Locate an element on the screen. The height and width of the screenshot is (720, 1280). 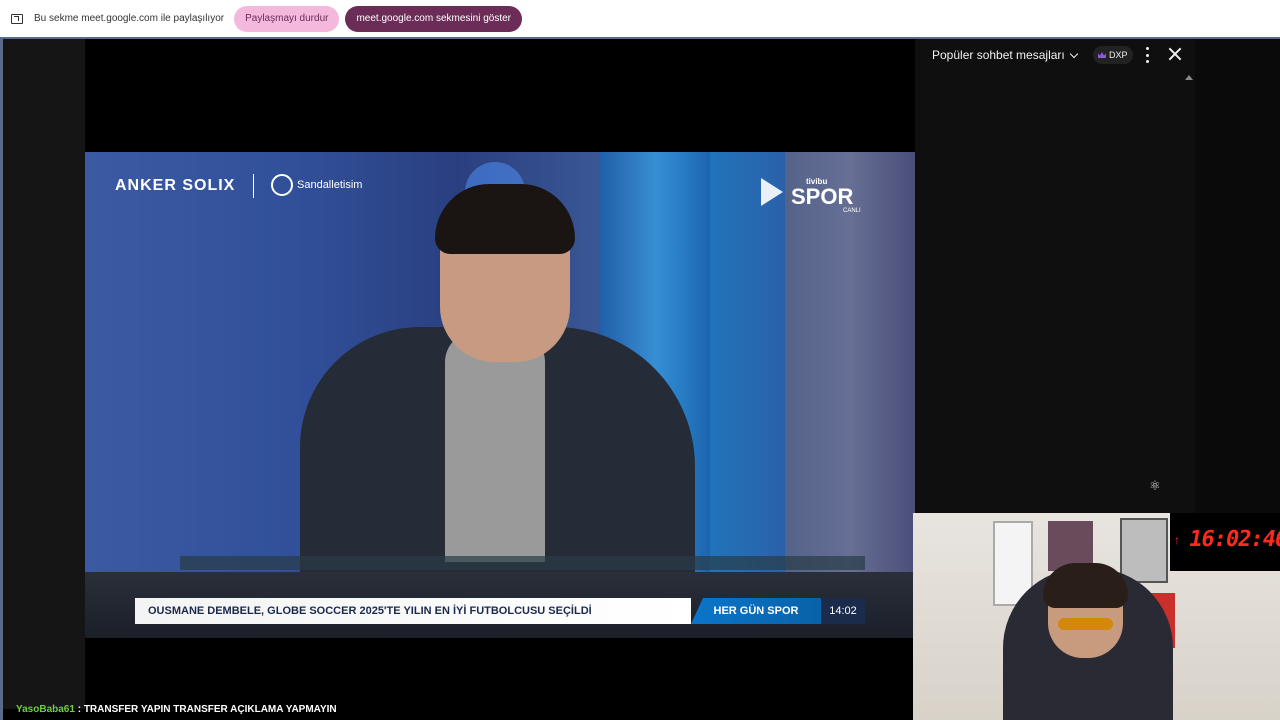
channel-points-badge: DXP is located at coordinates (1113, 55).